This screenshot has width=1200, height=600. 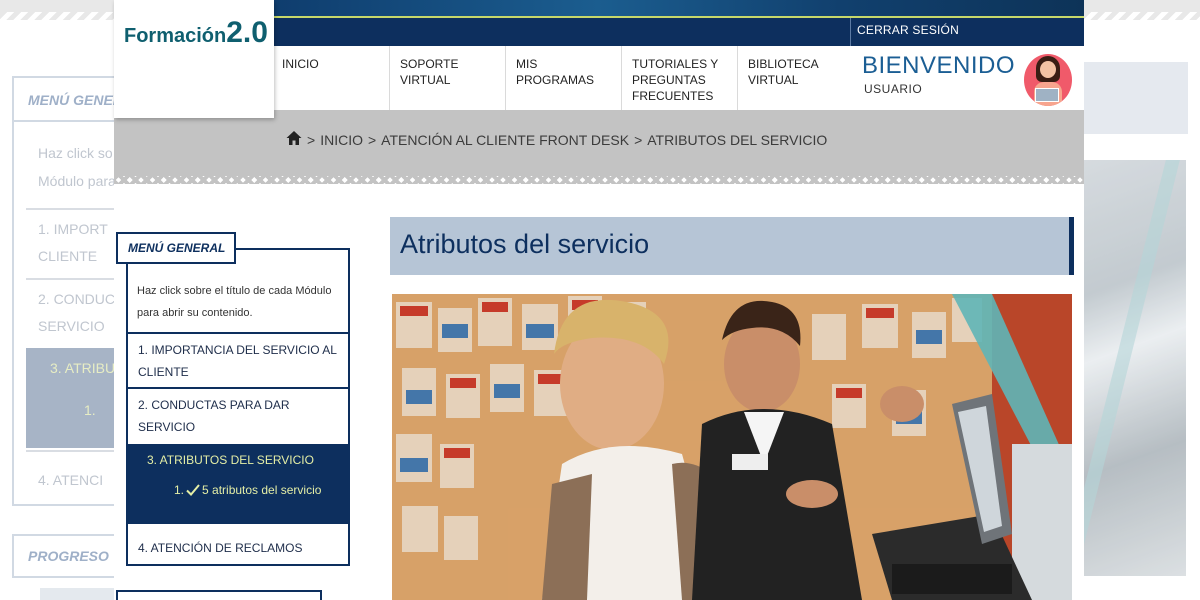 I want to click on ghost-photo, so click(x=1135, y=368).